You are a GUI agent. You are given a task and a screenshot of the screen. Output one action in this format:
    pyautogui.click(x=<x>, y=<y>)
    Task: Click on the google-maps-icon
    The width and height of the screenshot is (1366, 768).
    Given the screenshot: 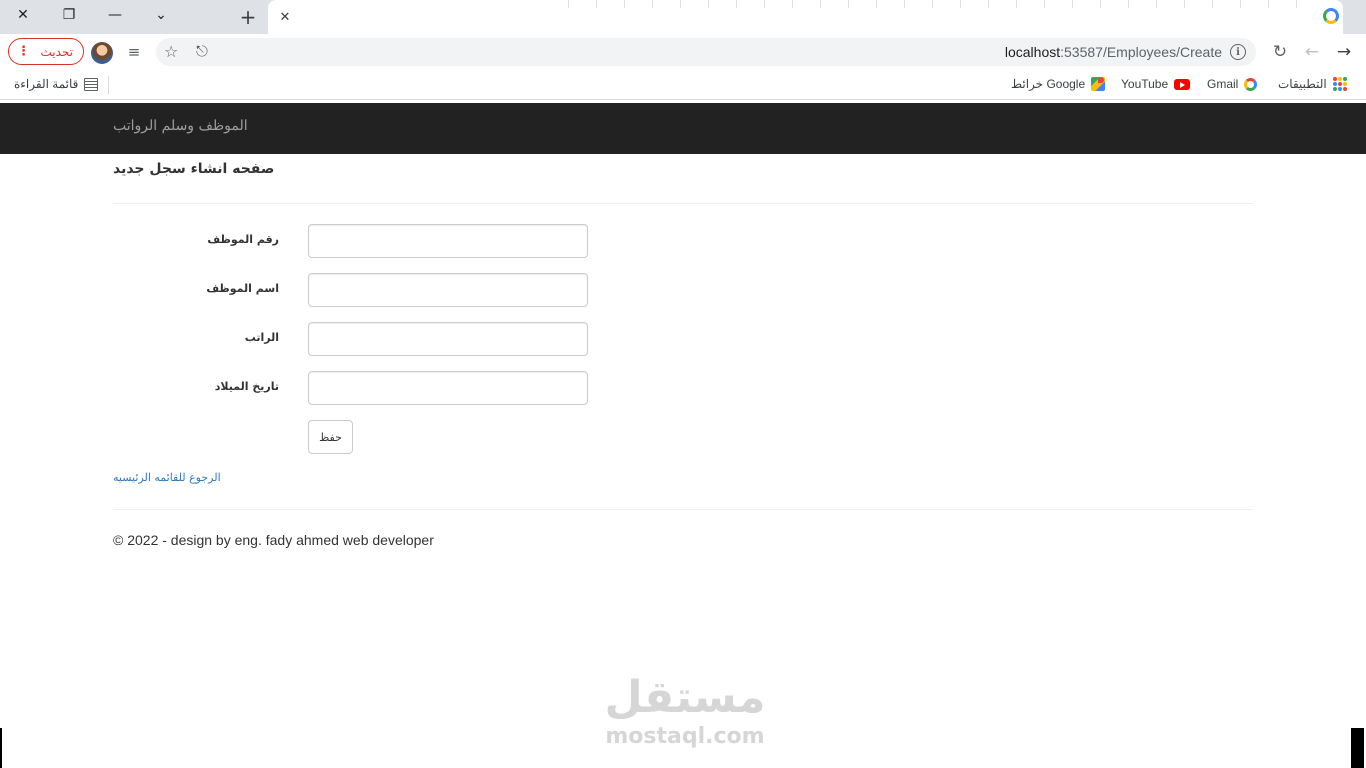 What is the action you would take?
    pyautogui.click(x=1098, y=84)
    